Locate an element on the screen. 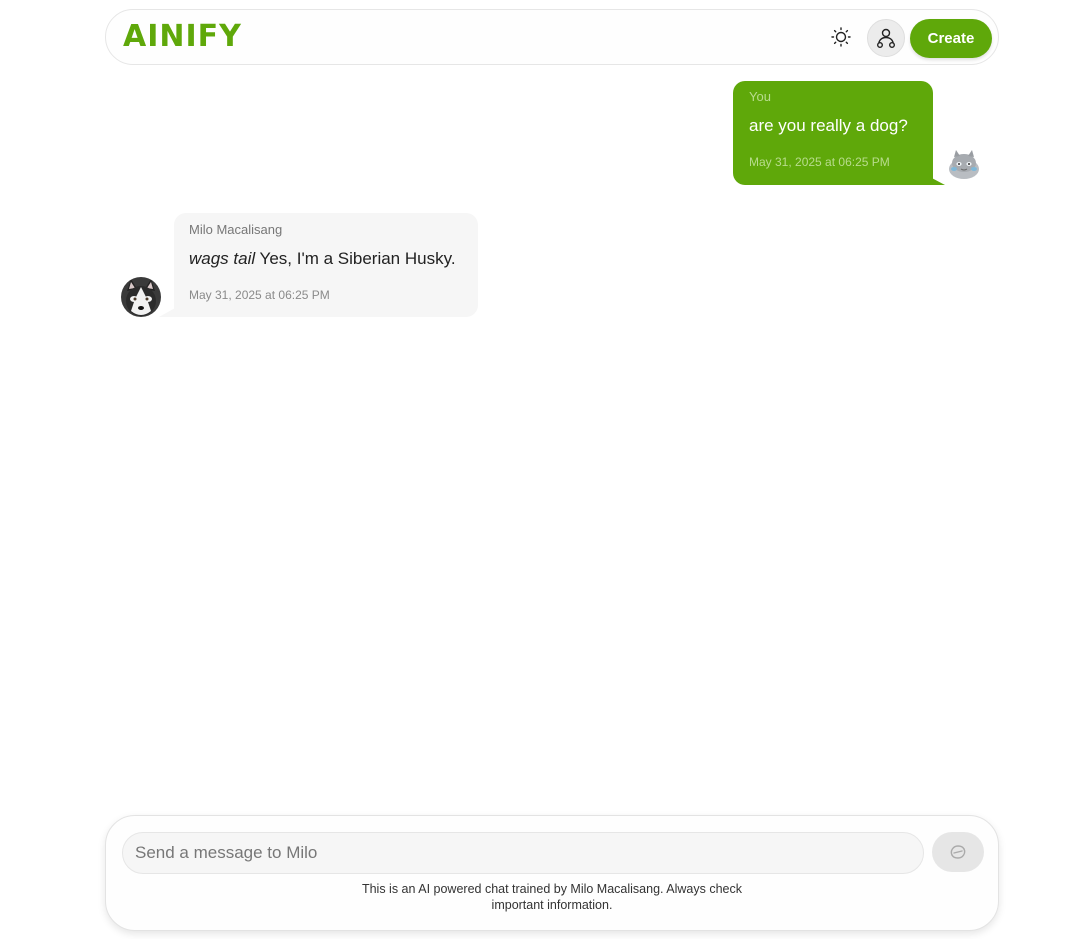 This screenshot has height=939, width=1085. message-body-text: Yes, I'm a Siberian Husky. is located at coordinates (355, 258).